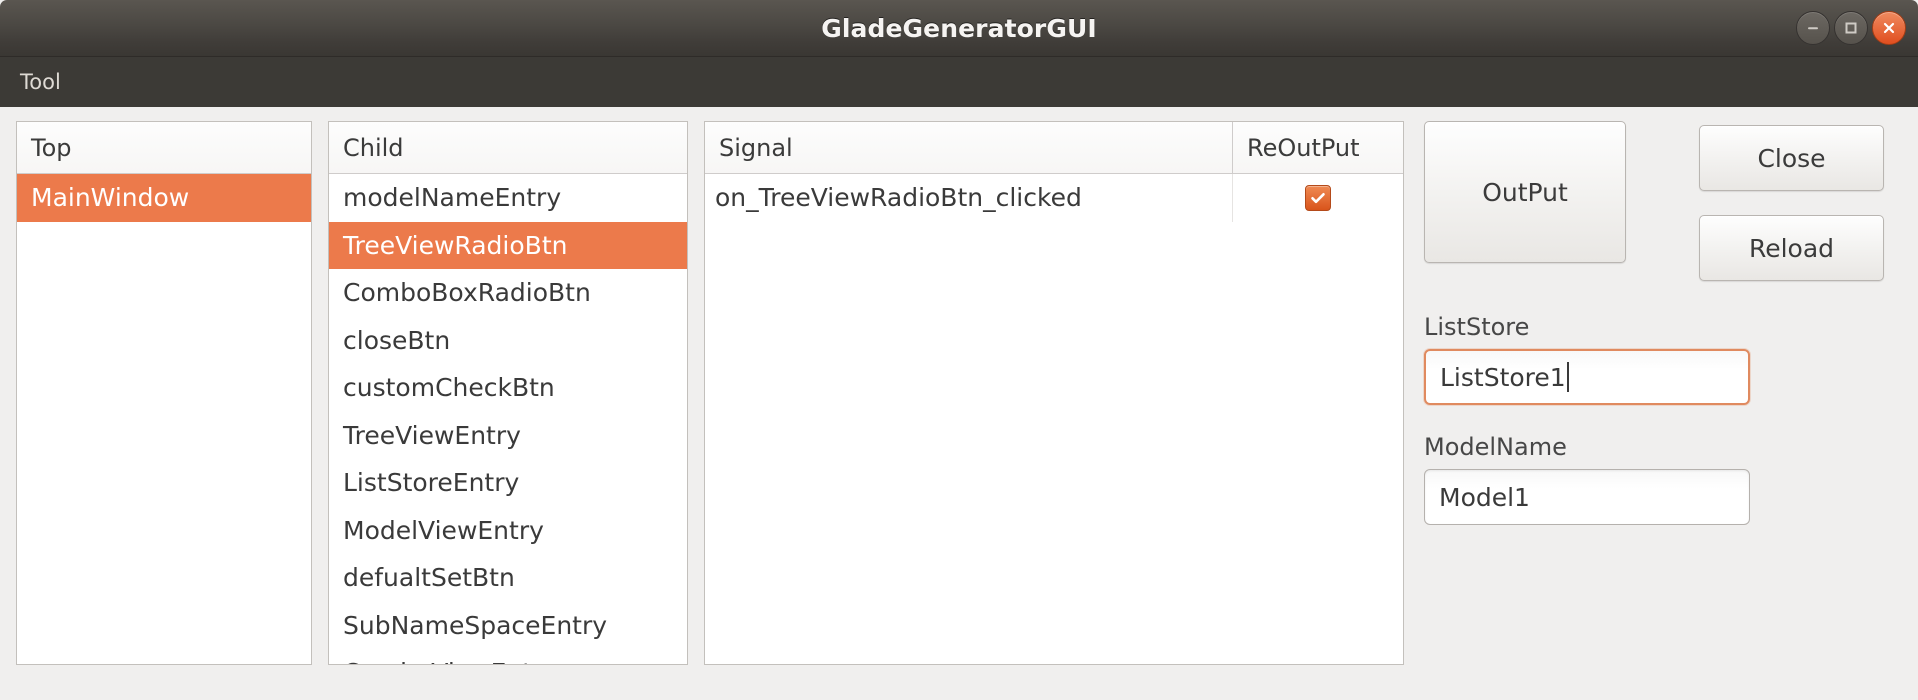 Image resolution: width=1918 pixels, height=700 pixels. What do you see at coordinates (443, 530) in the screenshot?
I see `list-item-label: ModelViewEntry` at bounding box center [443, 530].